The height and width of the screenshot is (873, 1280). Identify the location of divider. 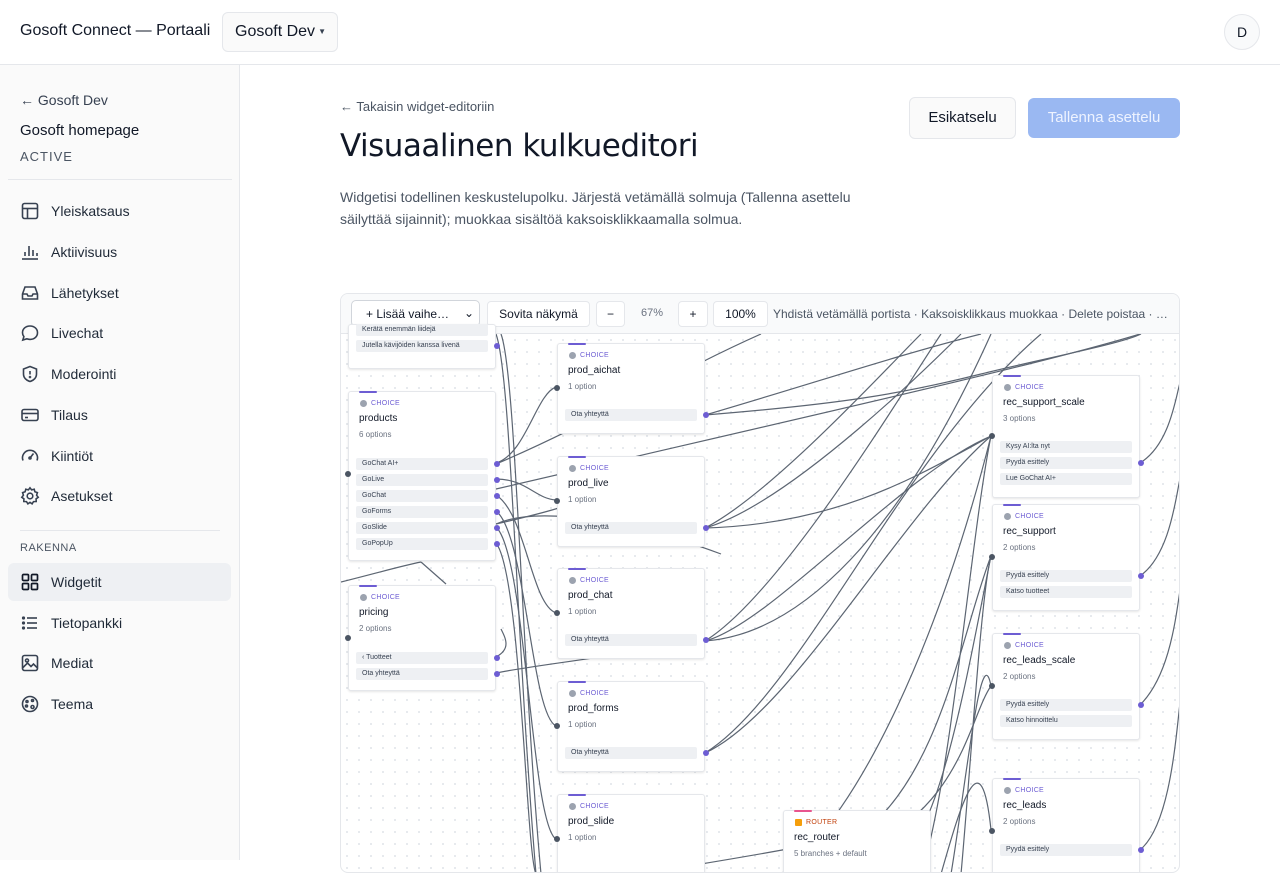
(120, 179).